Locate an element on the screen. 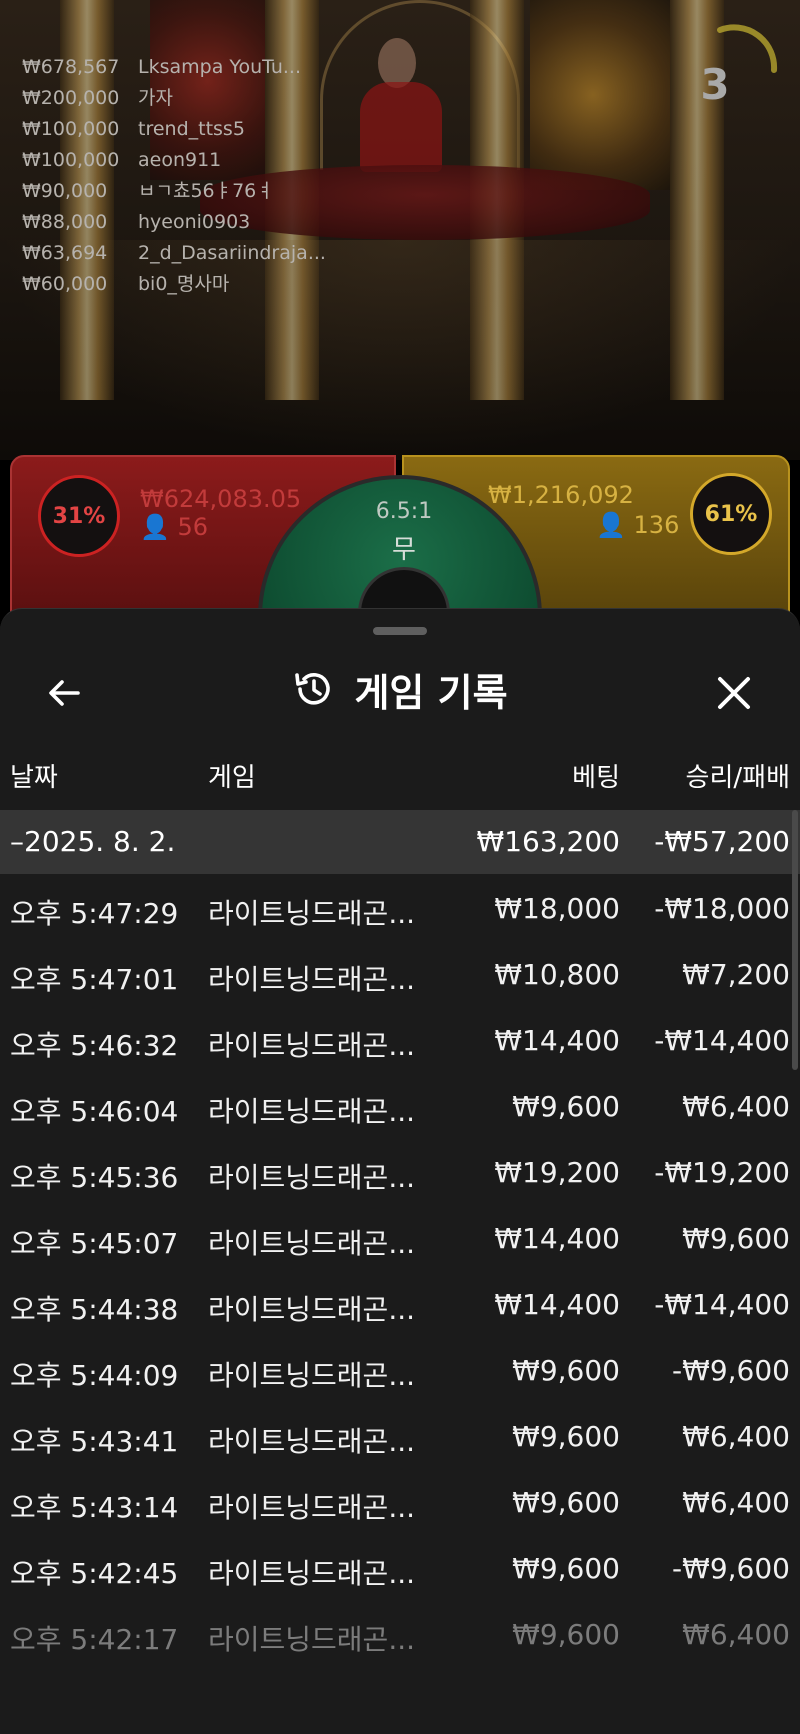 Image resolution: width=800 pixels, height=1734 pixels. column-bet: 베팅 is located at coordinates (596, 778).